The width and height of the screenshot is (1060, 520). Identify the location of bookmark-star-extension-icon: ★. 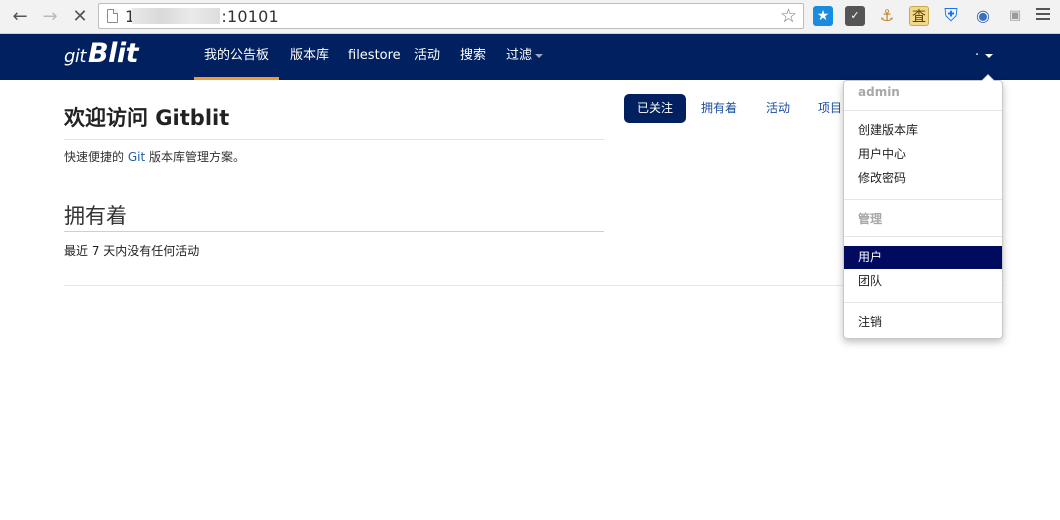
(823, 16).